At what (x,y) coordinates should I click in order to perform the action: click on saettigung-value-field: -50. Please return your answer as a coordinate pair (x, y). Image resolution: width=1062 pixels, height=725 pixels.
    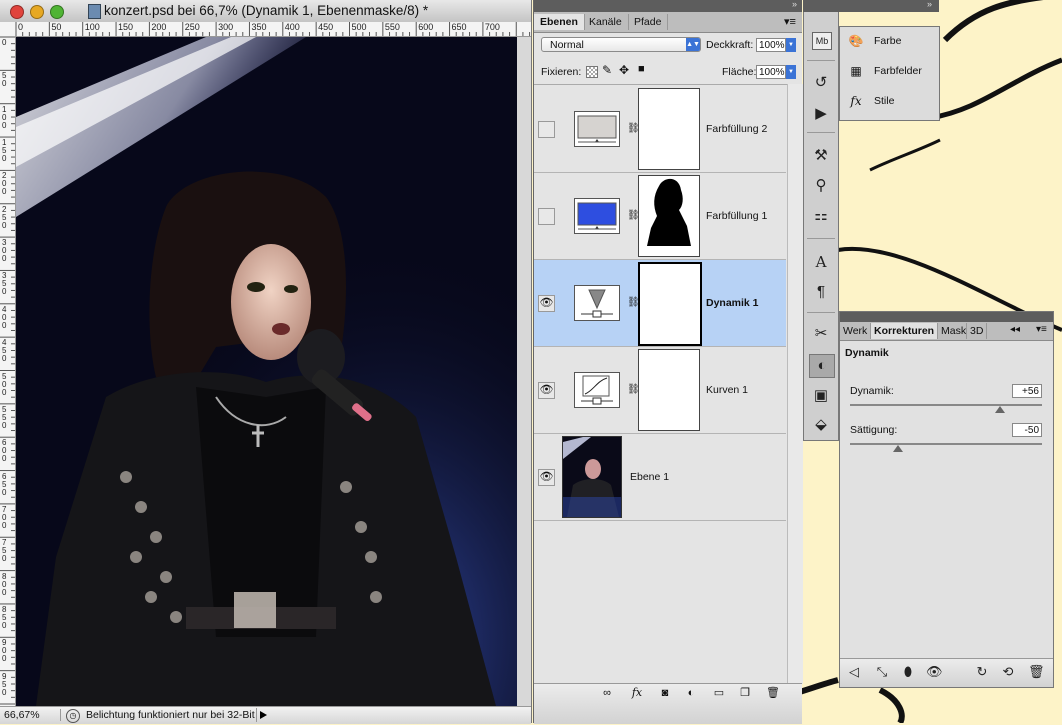
    Looking at the image, I should click on (1027, 430).